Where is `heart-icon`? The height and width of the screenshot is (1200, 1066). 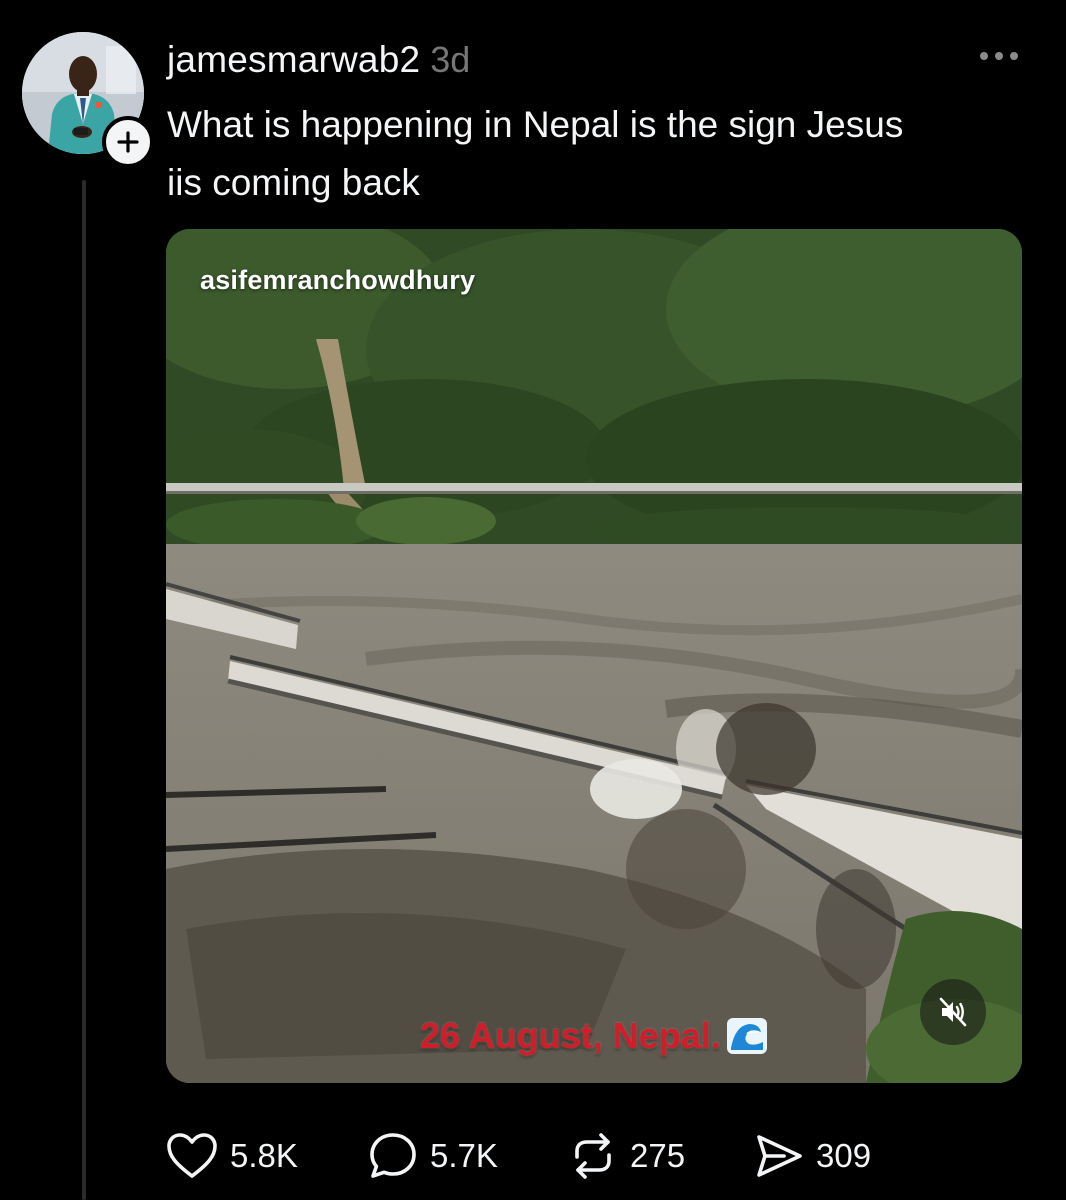 heart-icon is located at coordinates (192, 1155).